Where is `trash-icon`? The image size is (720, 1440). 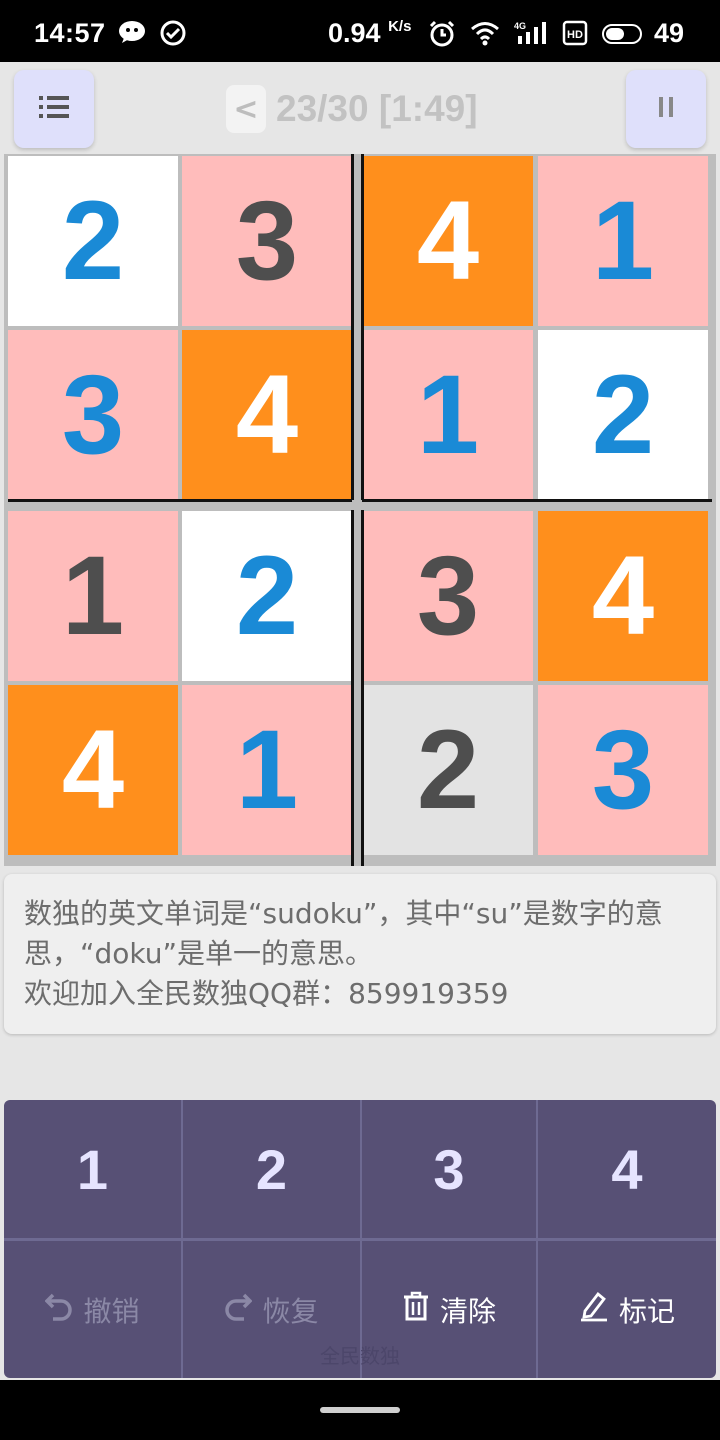
trash-icon is located at coordinates (416, 1309).